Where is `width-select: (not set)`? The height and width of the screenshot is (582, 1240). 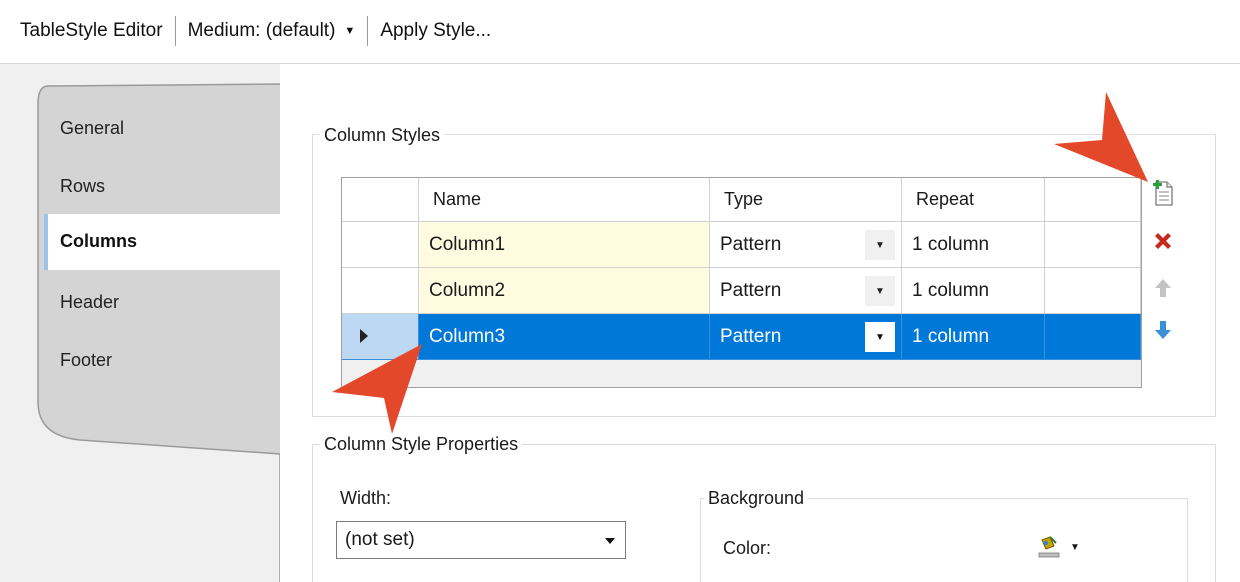
width-select: (not set) is located at coordinates (481, 540).